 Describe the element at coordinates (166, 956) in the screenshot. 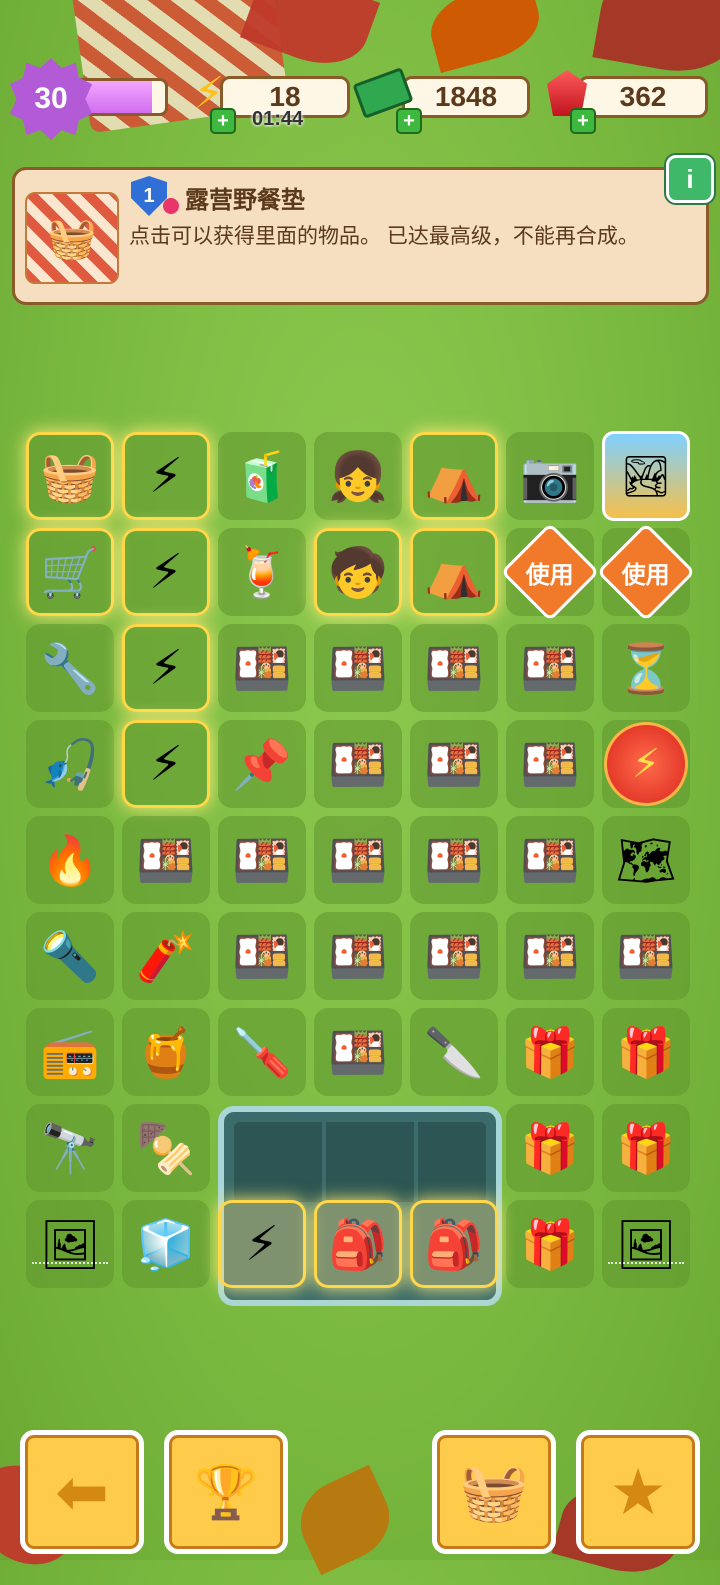

I see `matchbox-item: 🧨` at that location.